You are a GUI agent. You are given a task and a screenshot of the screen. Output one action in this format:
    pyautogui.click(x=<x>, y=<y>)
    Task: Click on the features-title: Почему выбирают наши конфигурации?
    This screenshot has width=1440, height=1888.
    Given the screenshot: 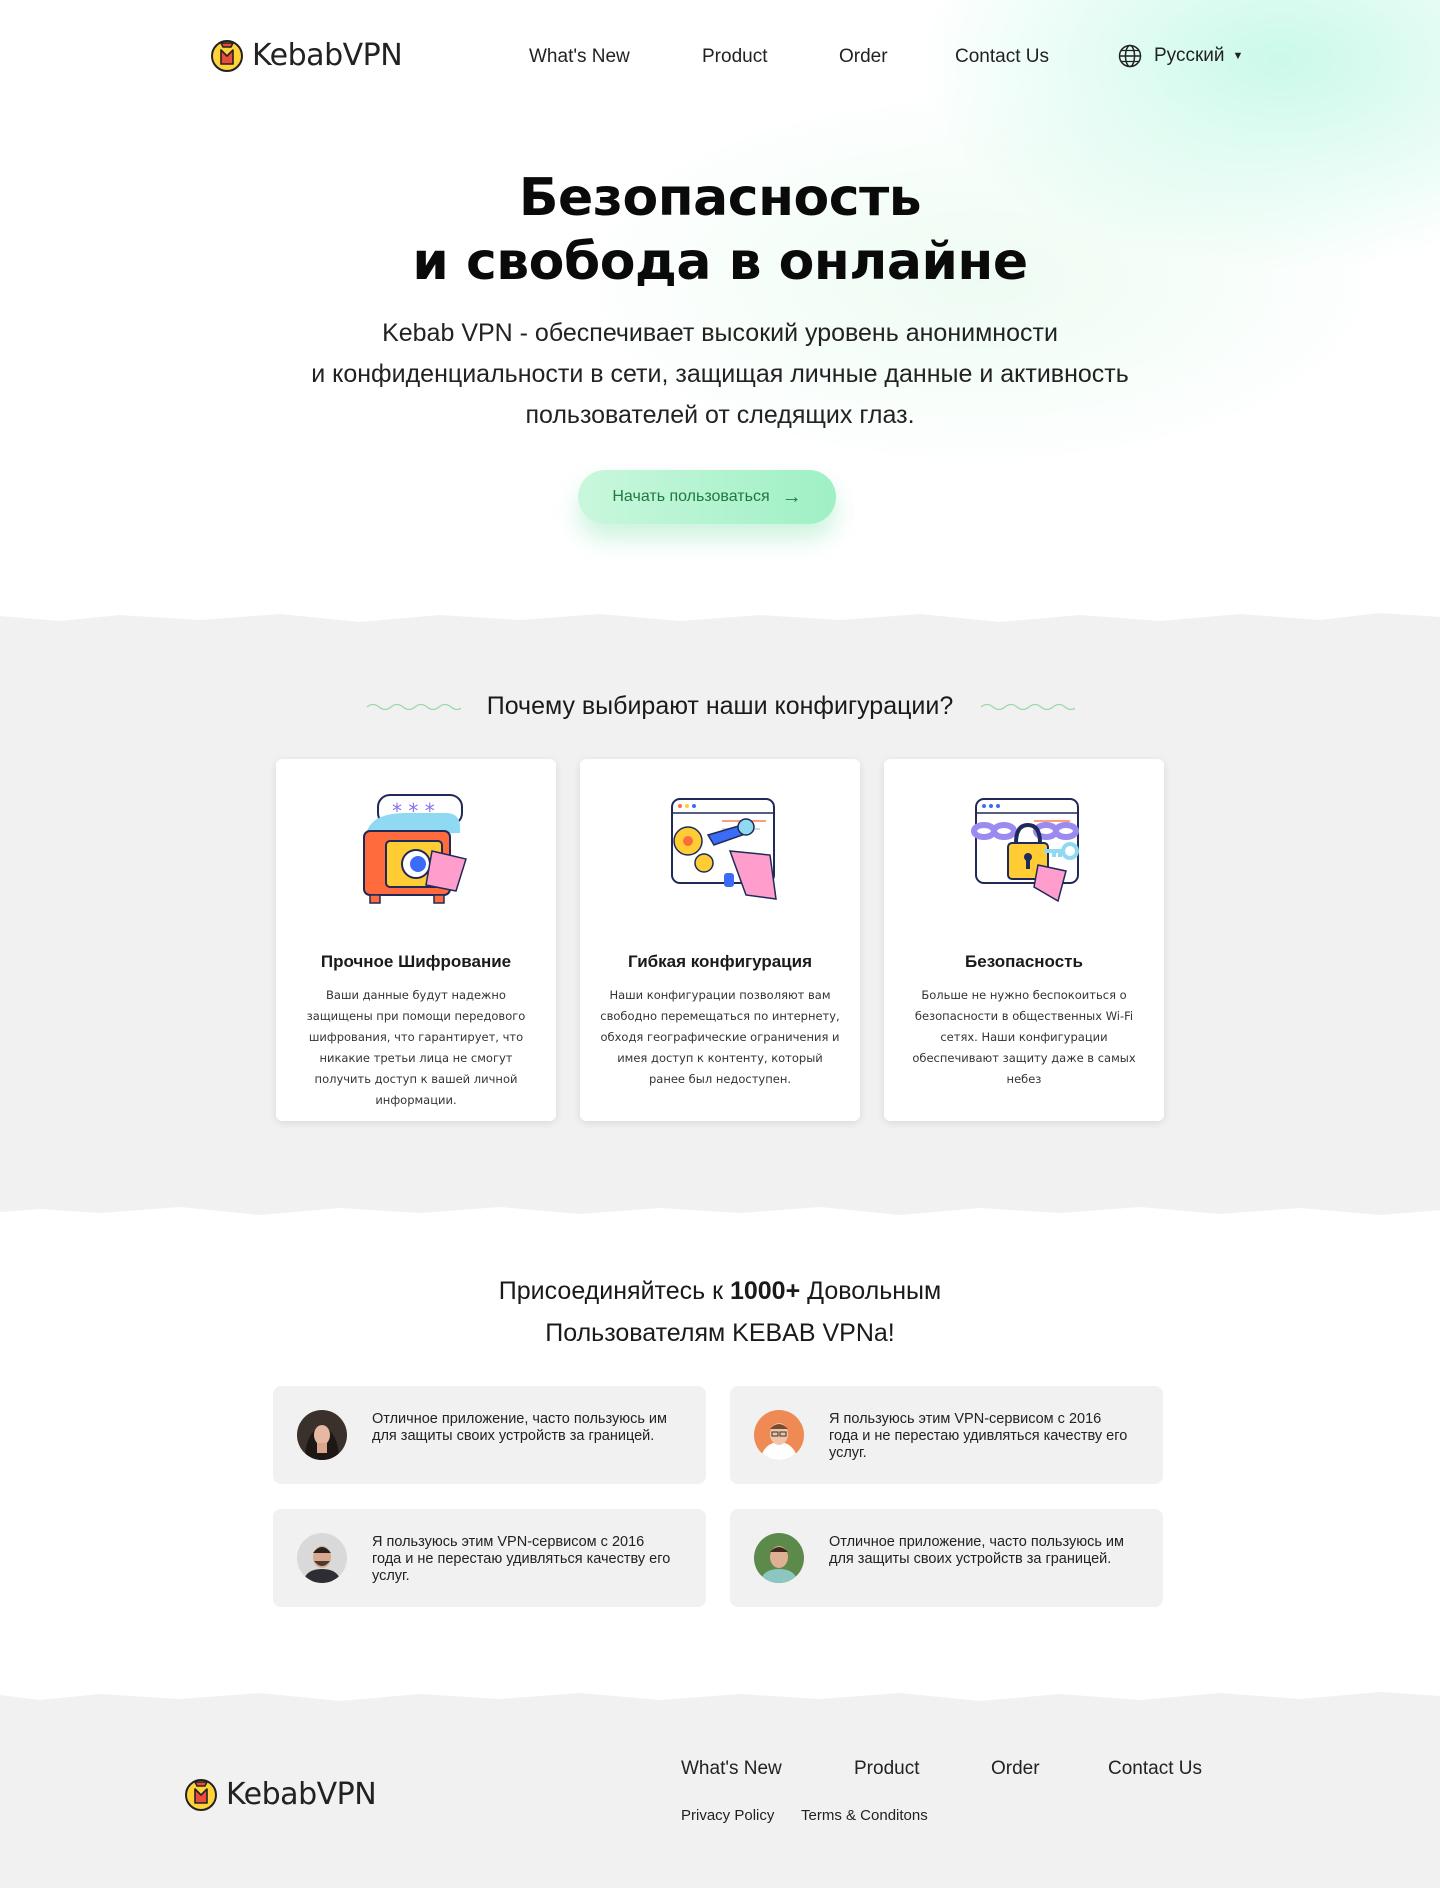 What is the action you would take?
    pyautogui.click(x=720, y=706)
    